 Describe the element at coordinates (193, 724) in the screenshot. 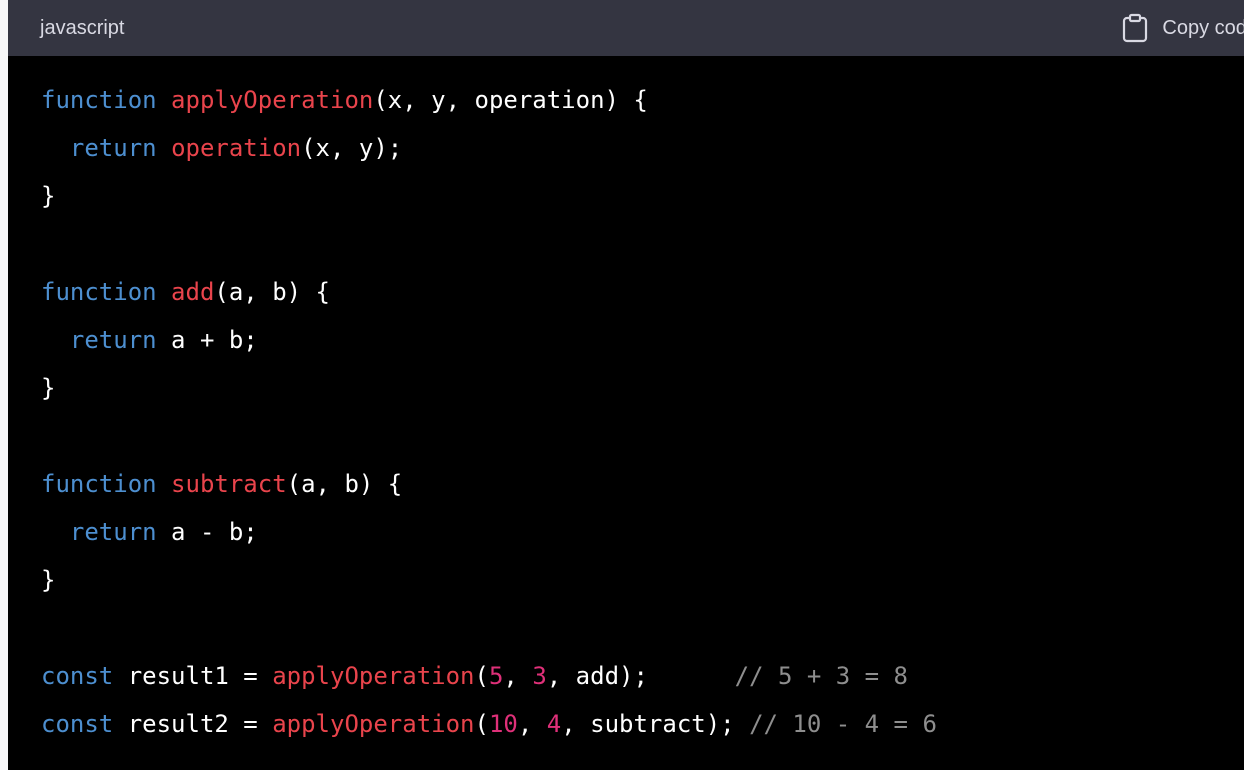

I see `plain-token: result2 =` at that location.